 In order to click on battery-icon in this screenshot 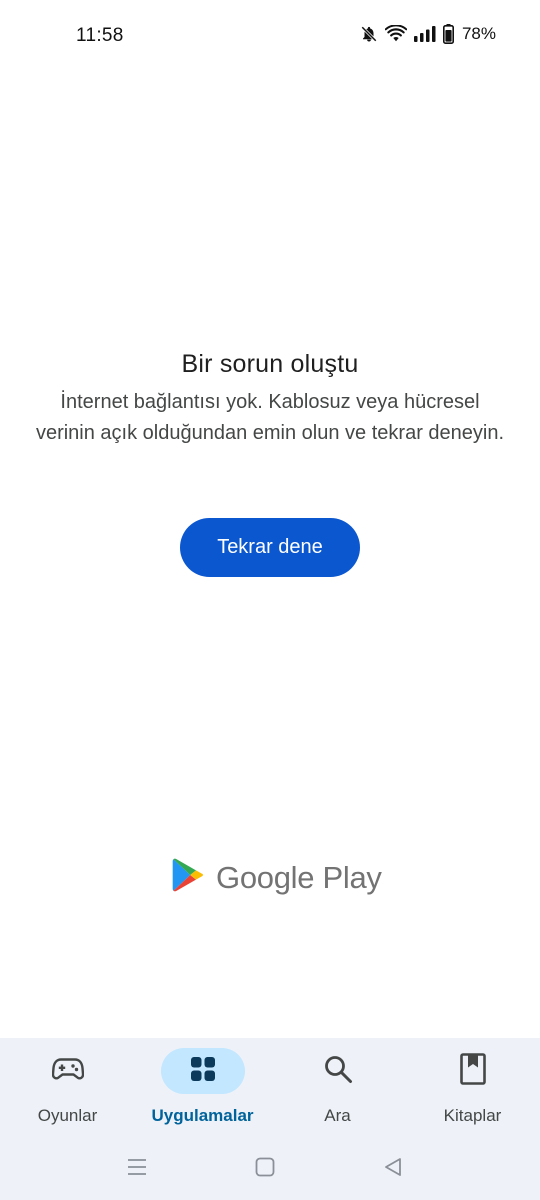, I will do `click(448, 34)`.